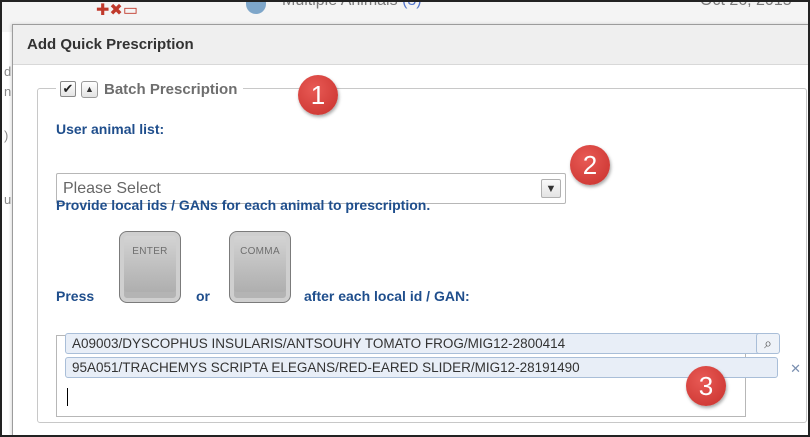 This screenshot has width=810, height=437. Describe the element at coordinates (768, 343) in the screenshot. I see `search-icon: ⌕` at that location.